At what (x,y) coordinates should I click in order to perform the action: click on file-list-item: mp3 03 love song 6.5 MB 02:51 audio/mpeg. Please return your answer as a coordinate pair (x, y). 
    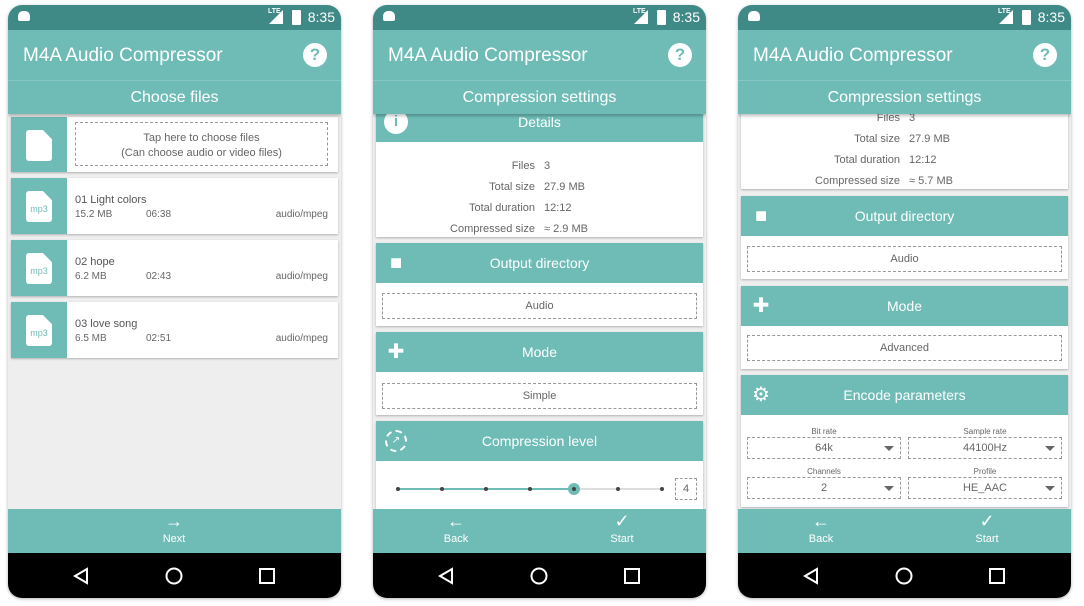
    Looking at the image, I should click on (174, 330).